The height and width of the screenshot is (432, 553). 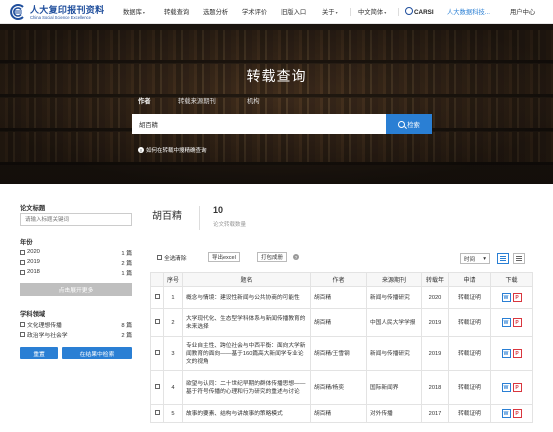 I want to click on nav-old-version: 旧版入口, so click(x=293, y=11).